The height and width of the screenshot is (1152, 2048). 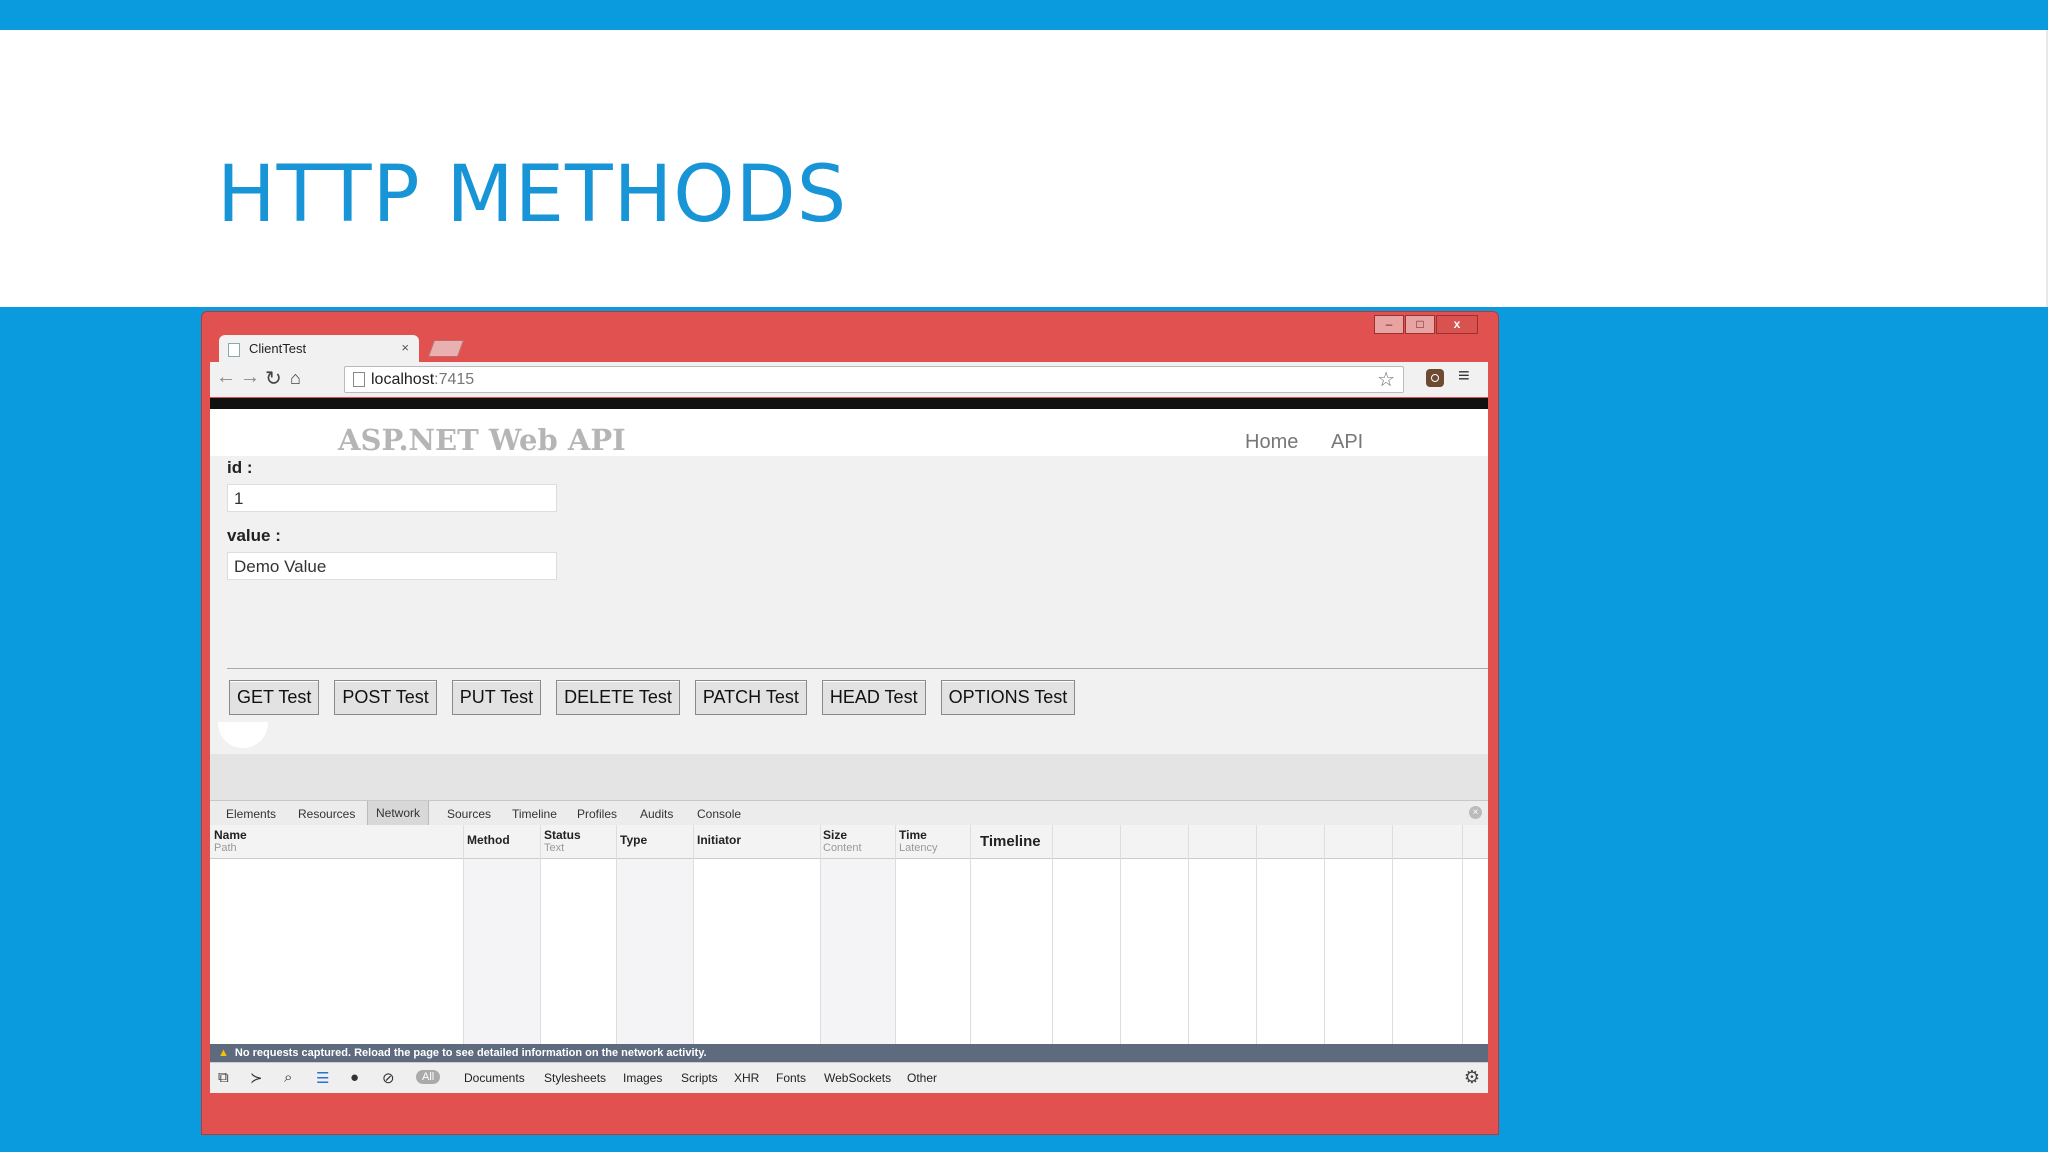 I want to click on devtools-close-icon: ×, so click(x=1475, y=812).